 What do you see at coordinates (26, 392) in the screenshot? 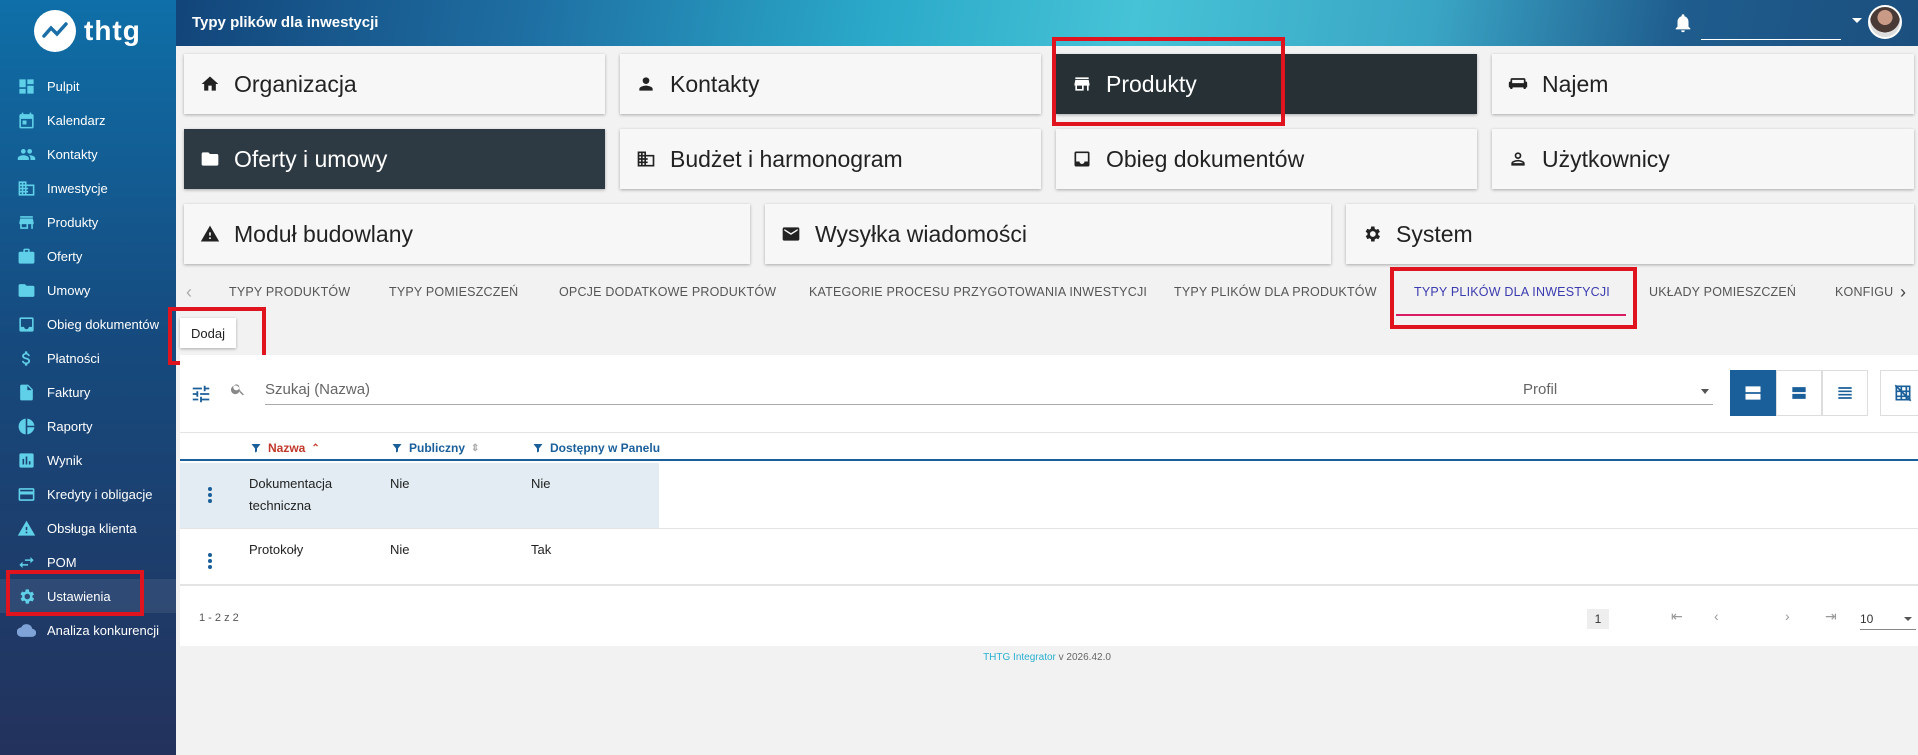
I see `file-icon` at bounding box center [26, 392].